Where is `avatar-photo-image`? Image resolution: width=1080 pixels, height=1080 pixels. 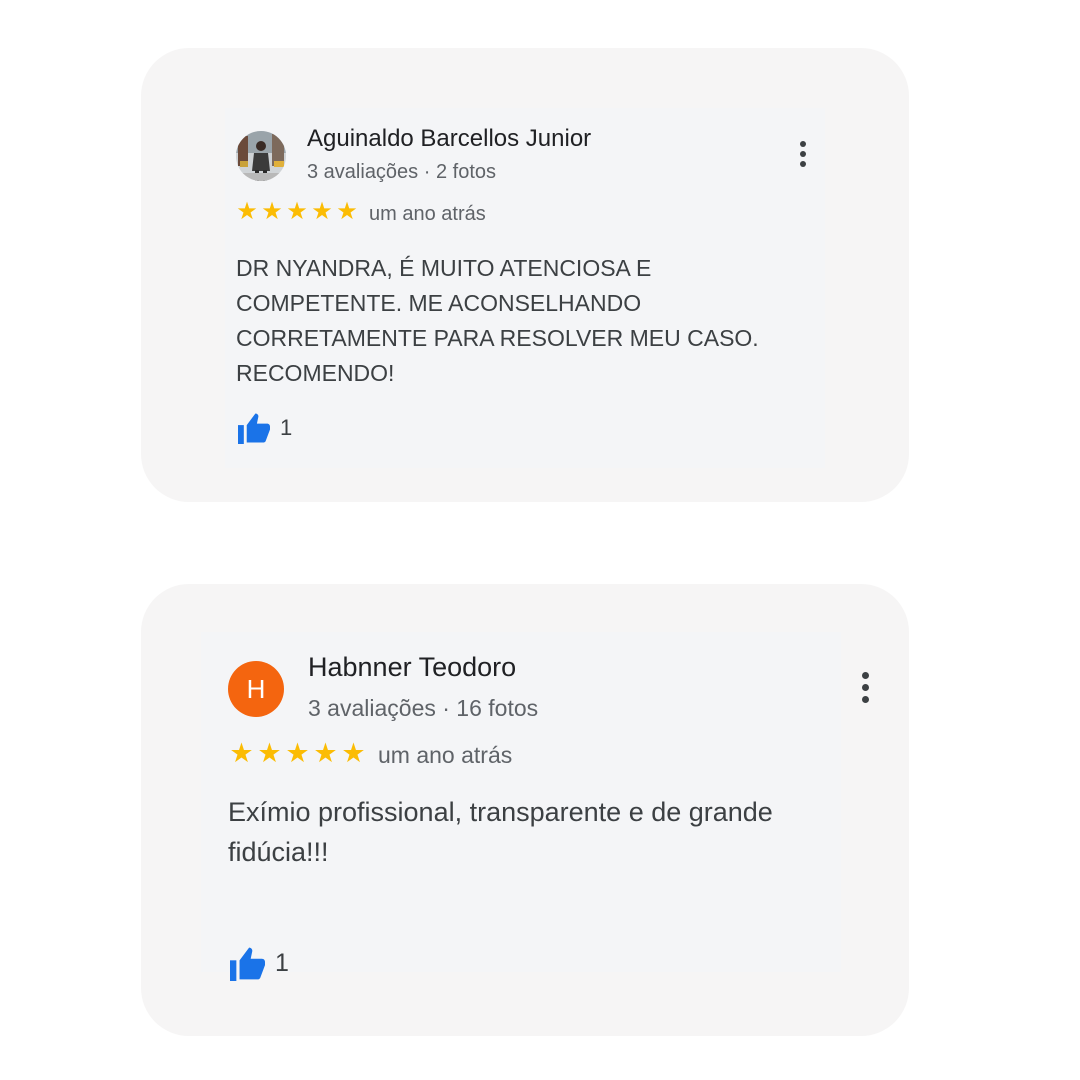
avatar-photo-image is located at coordinates (261, 156).